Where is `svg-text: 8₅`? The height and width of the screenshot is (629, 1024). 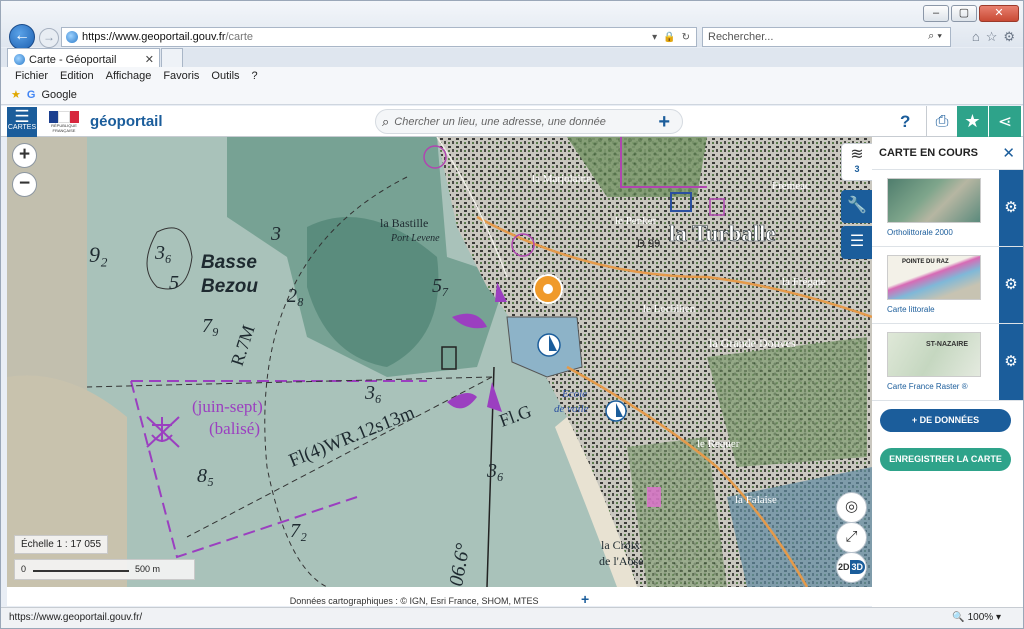
svg-text: 8₅ is located at coordinates (205, 476).